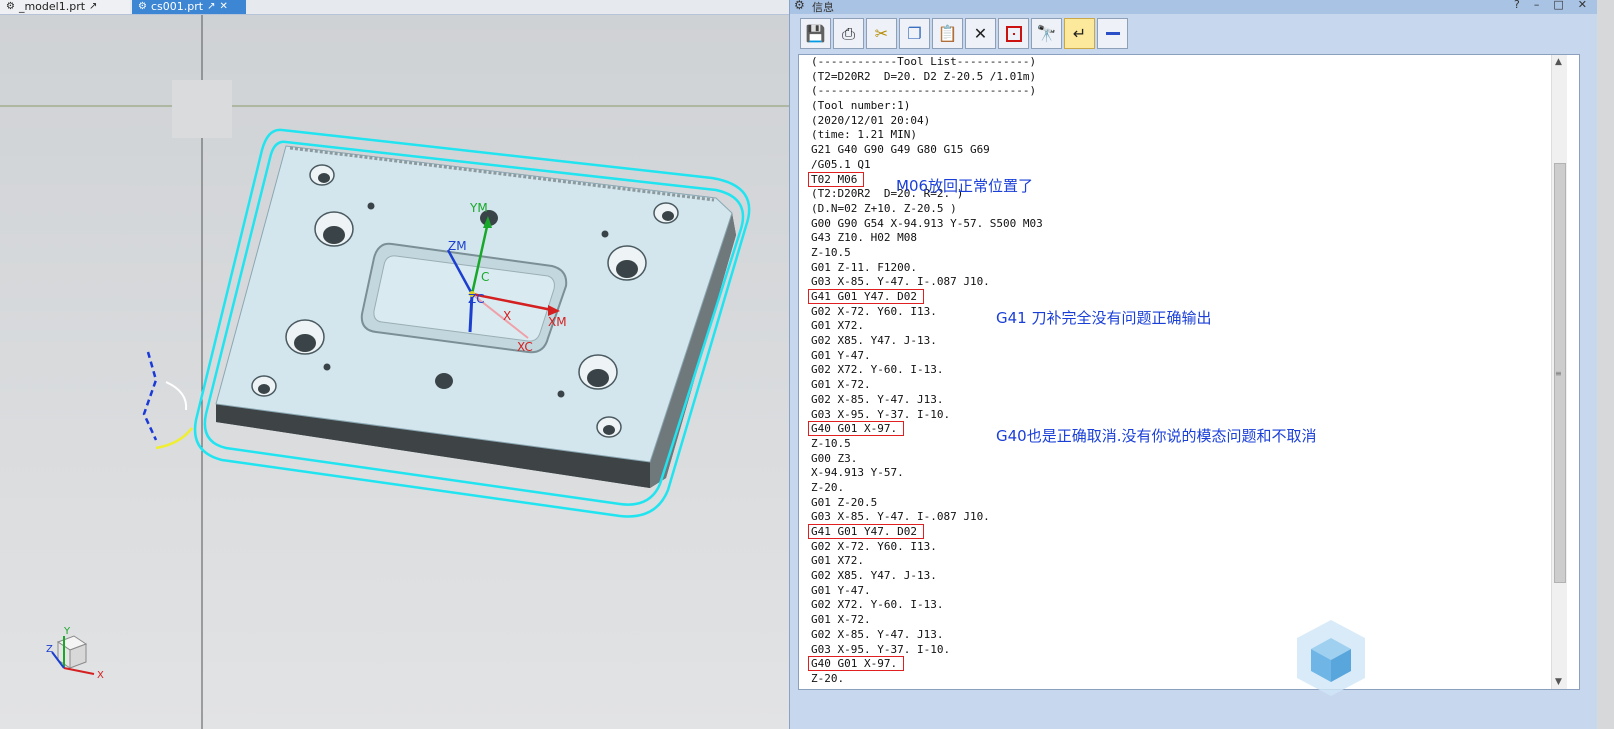 The width and height of the screenshot is (1614, 729). I want to click on delete-button: ✕, so click(980, 33).